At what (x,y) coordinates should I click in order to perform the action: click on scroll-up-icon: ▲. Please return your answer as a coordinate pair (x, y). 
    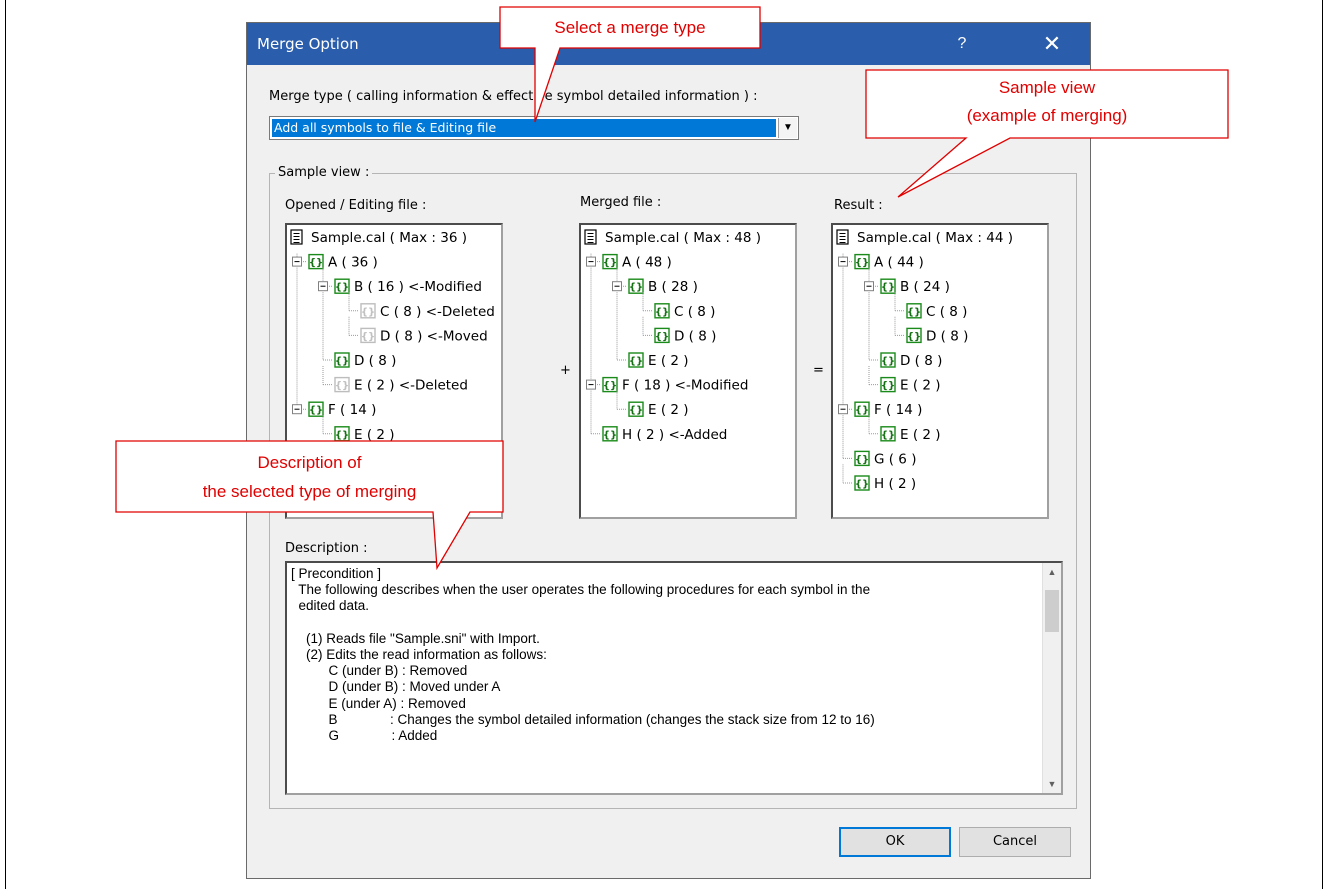
    Looking at the image, I should click on (1052, 572).